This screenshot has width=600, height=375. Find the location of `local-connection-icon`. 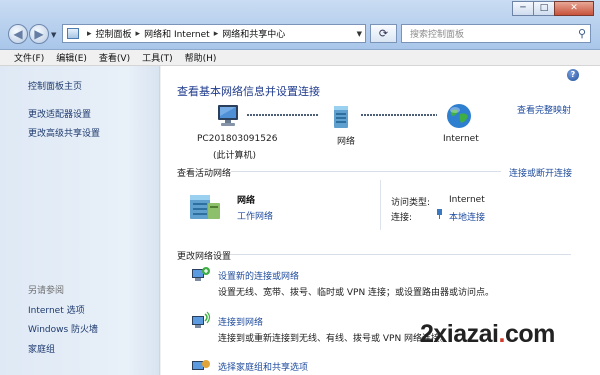

local-connection-icon is located at coordinates (439, 214).